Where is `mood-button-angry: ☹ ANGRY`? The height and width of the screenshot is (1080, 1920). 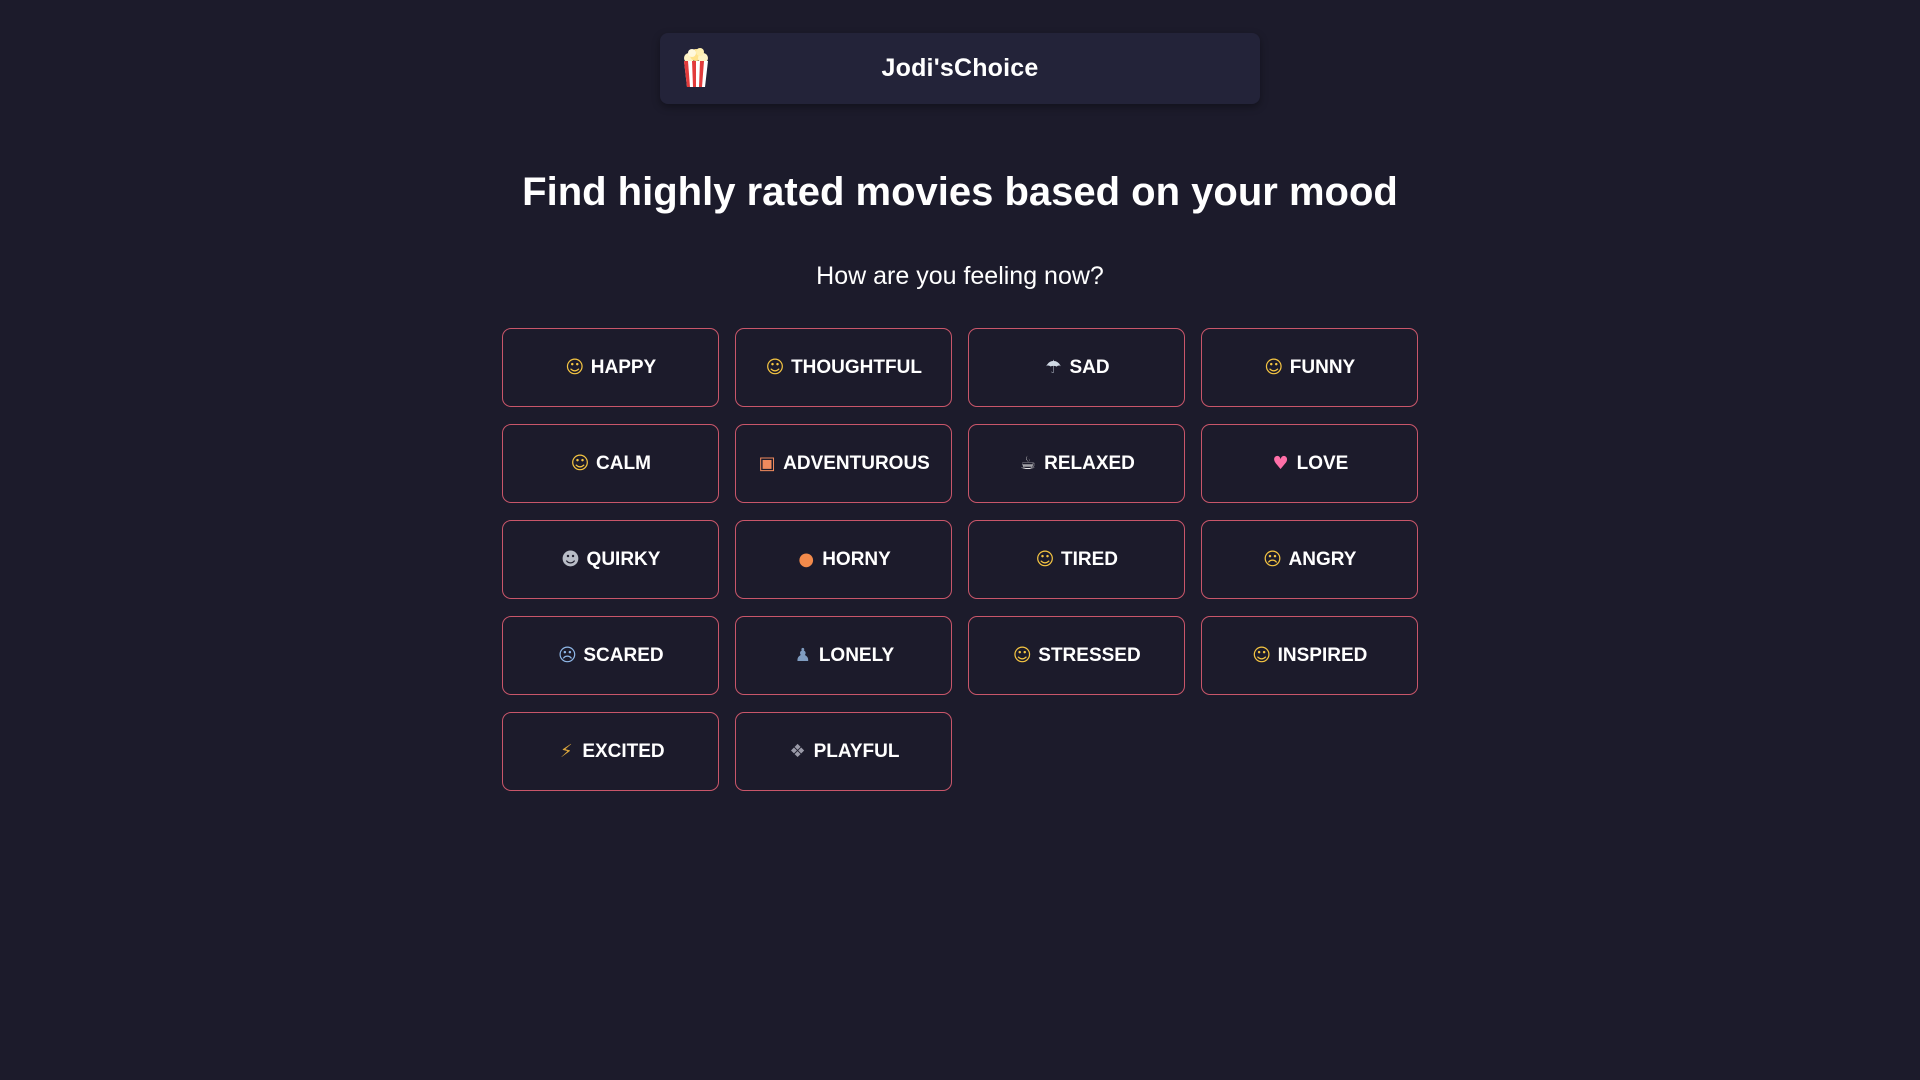 mood-button-angry: ☹ ANGRY is located at coordinates (1309, 559).